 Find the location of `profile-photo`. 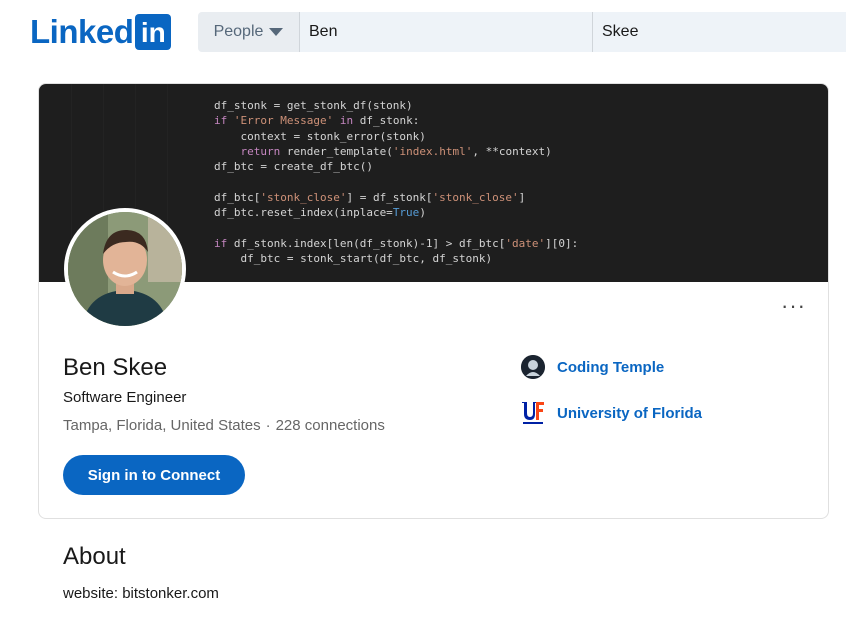

profile-photo is located at coordinates (125, 269).